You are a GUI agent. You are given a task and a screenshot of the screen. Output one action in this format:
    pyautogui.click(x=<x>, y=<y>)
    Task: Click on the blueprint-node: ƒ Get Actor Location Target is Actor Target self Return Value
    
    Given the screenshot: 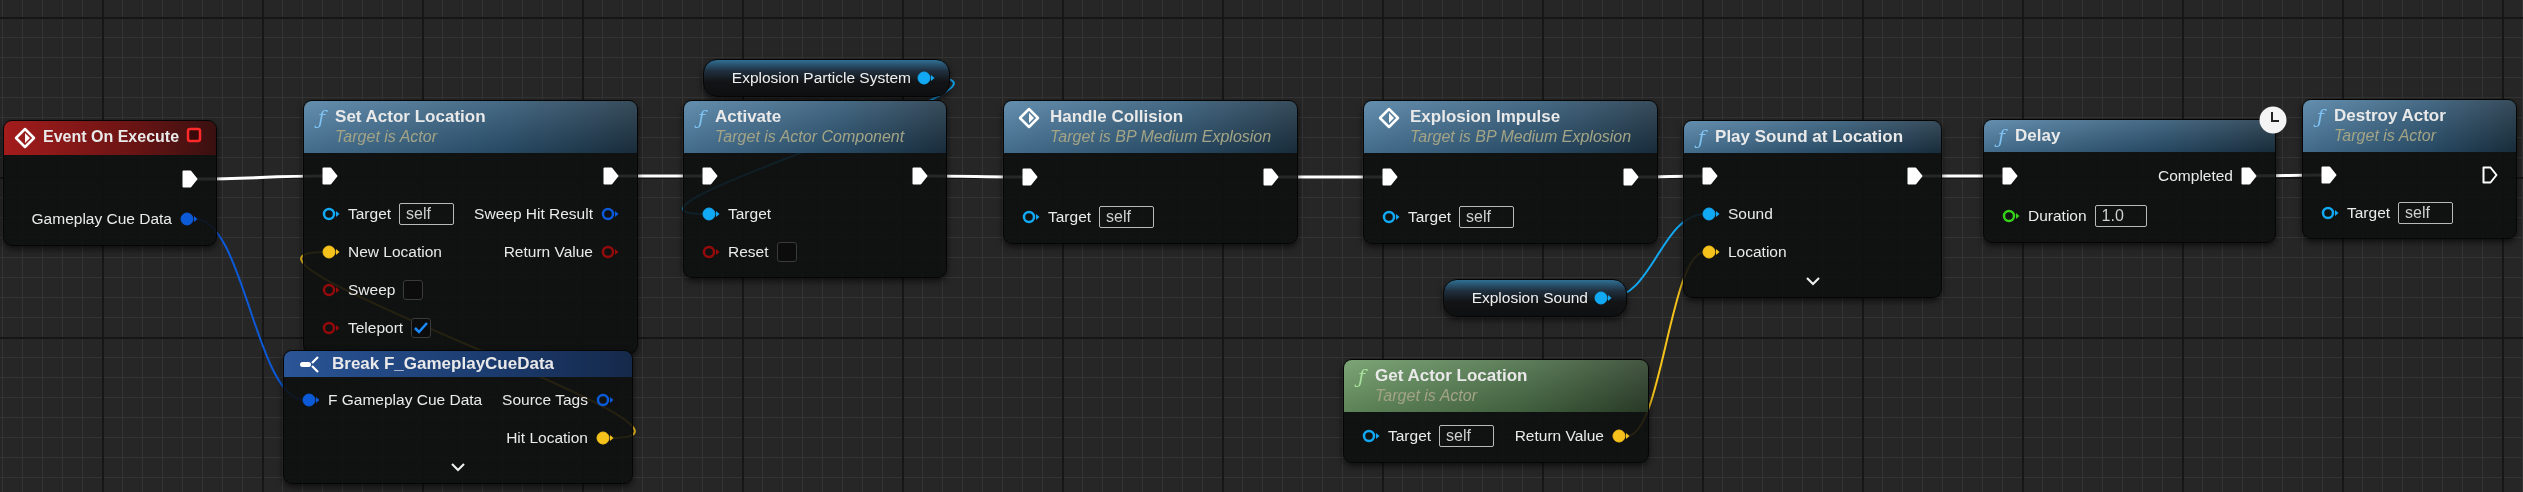 What is the action you would take?
    pyautogui.click(x=1496, y=411)
    